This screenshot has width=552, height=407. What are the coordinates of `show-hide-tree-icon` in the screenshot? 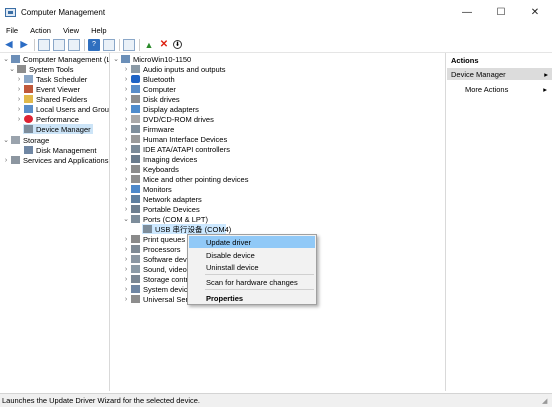 It's located at (59, 44).